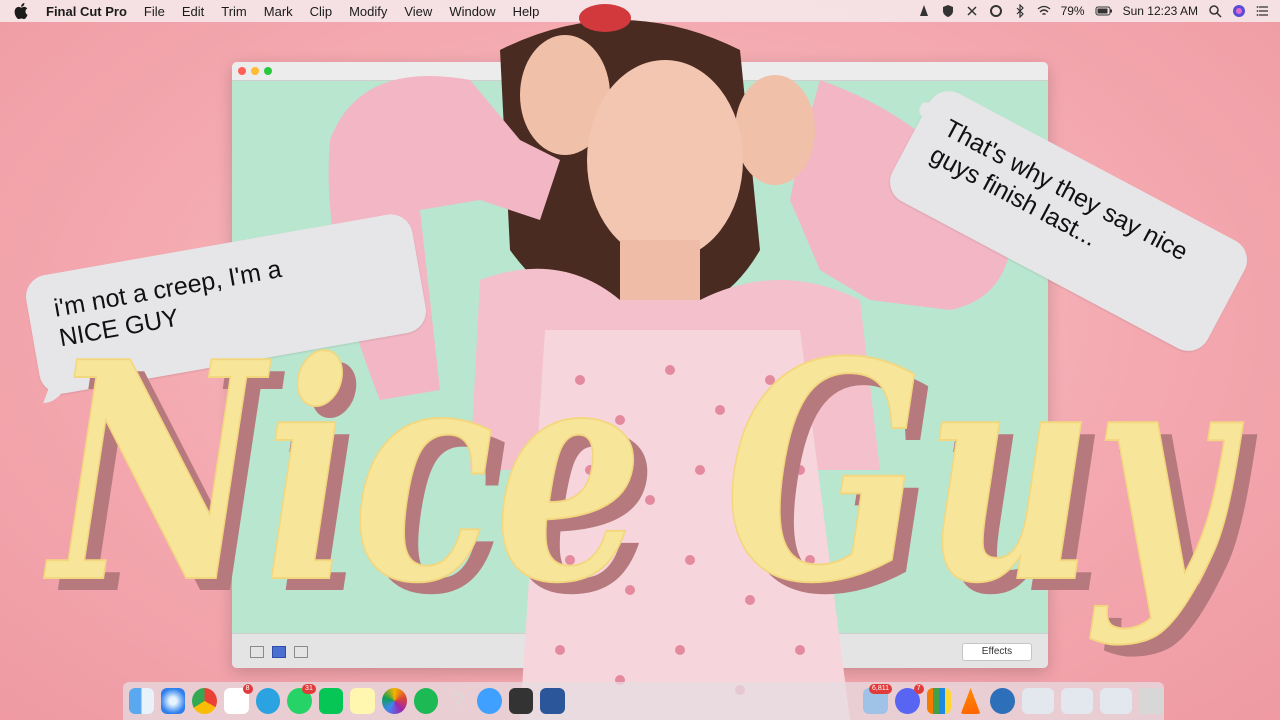  I want to click on search-icon, so click(1215, 11).